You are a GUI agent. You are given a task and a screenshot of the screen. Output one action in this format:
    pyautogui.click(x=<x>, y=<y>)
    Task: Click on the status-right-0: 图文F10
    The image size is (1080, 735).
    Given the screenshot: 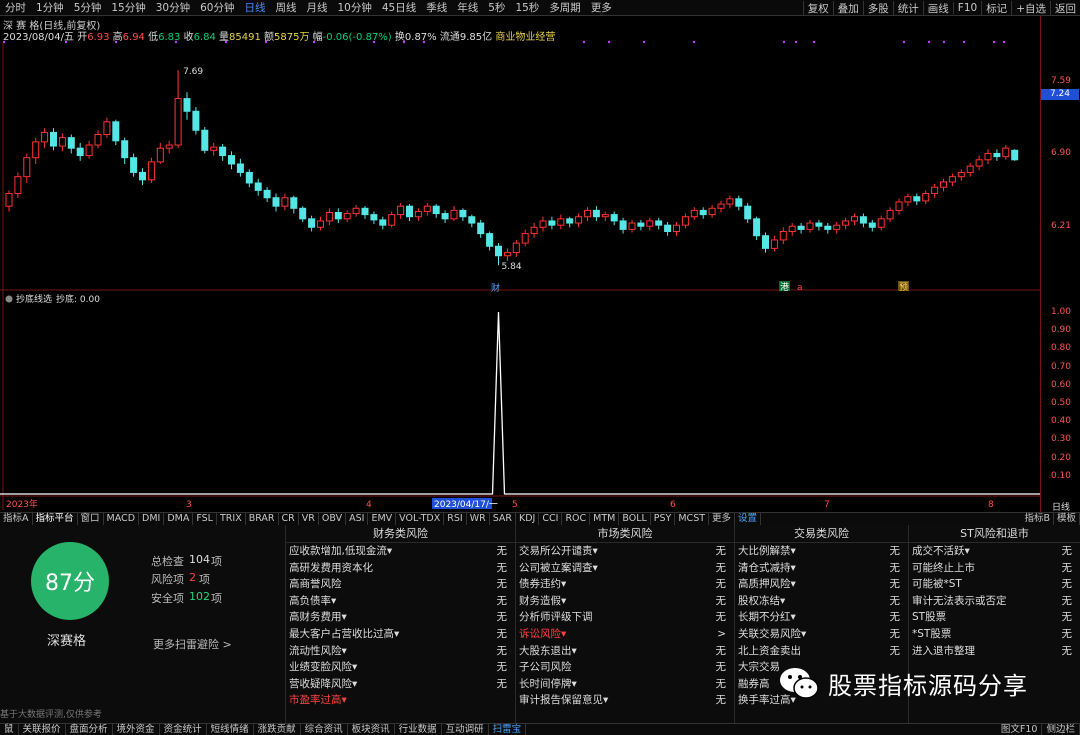 What is the action you would take?
    pyautogui.click(x=1020, y=729)
    